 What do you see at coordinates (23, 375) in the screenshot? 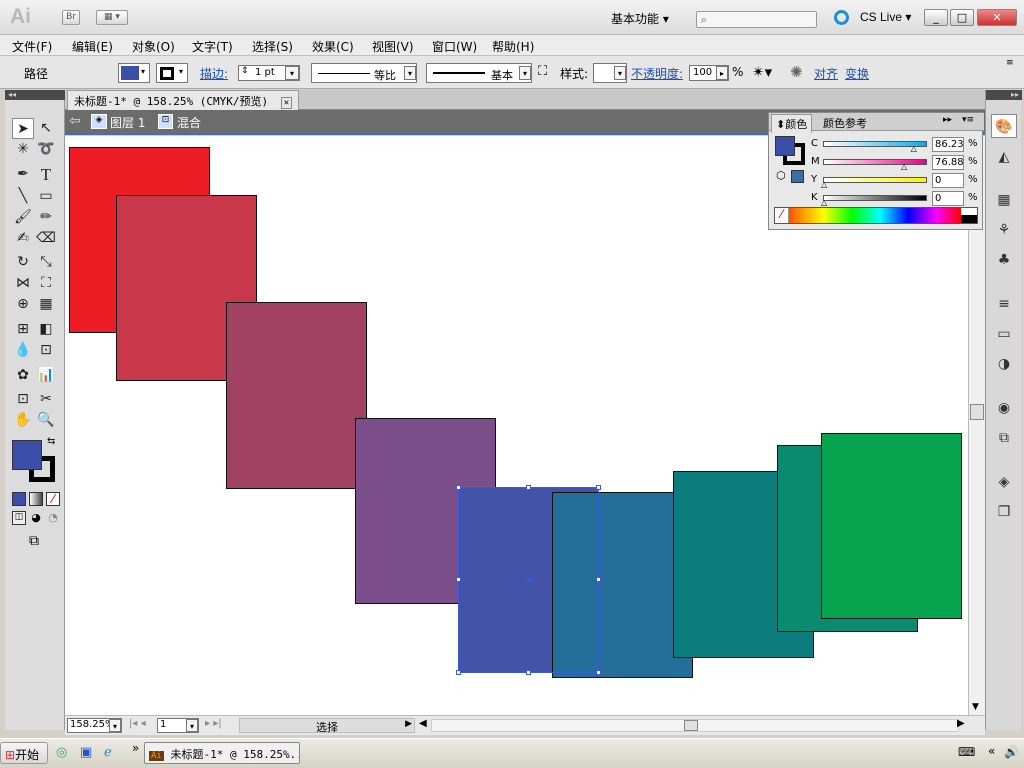
I see `symbol-sprayer-tool-icon: ✿` at bounding box center [23, 375].